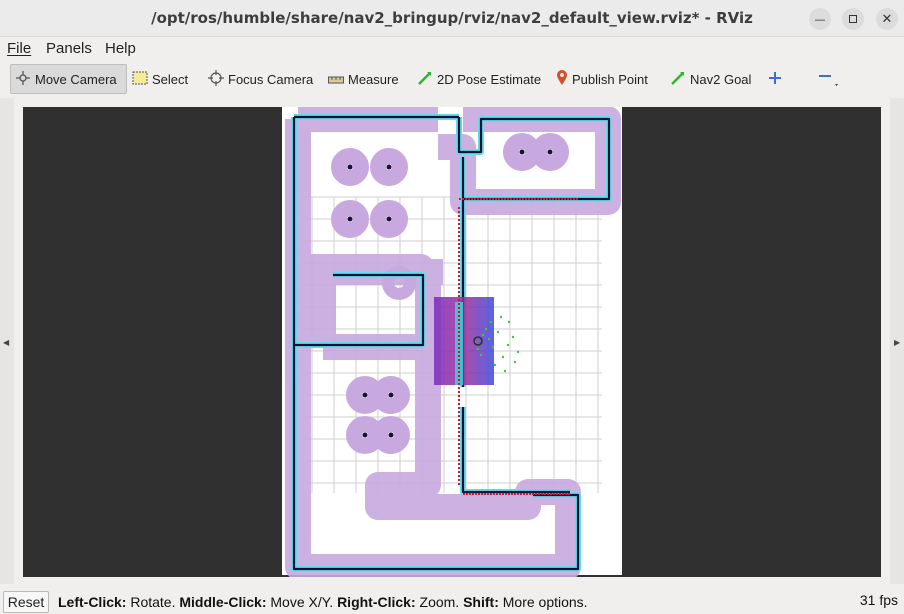 This screenshot has width=904, height=614. I want to click on expand-right-icon: ▶, so click(897, 342).